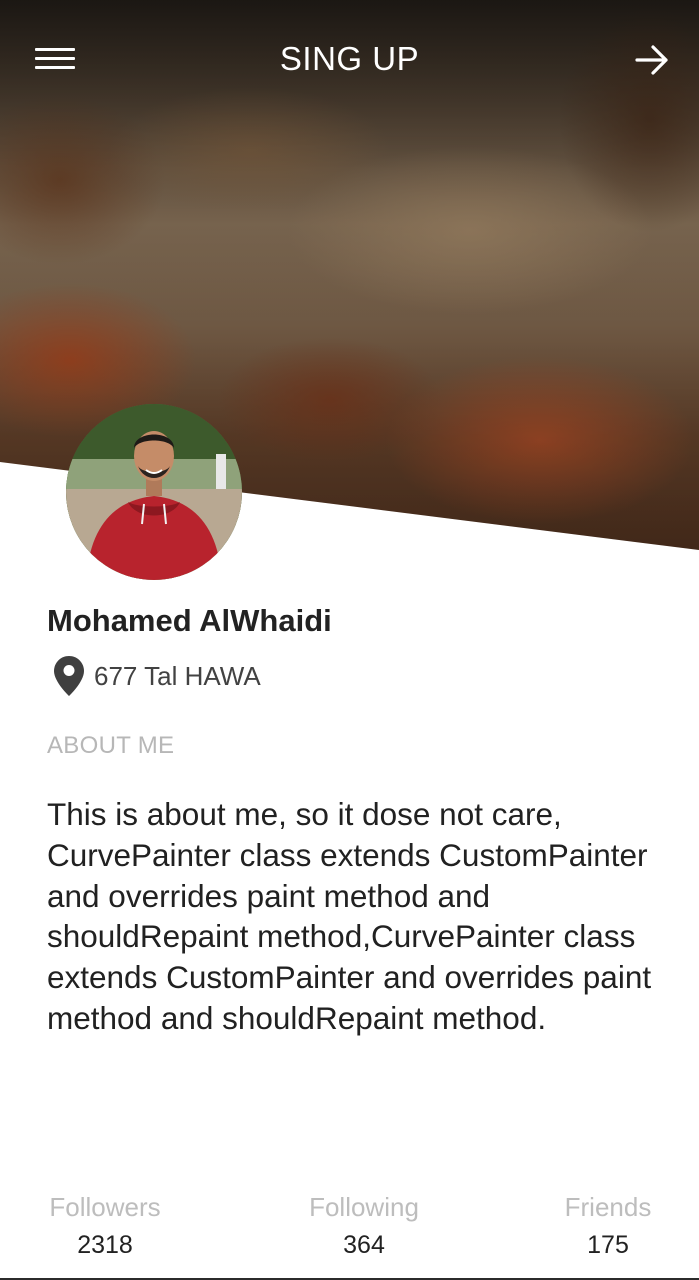 The width and height of the screenshot is (699, 1280). I want to click on stats-row: Followers 2318 Following 364 Friends 175, so click(349, 1232).